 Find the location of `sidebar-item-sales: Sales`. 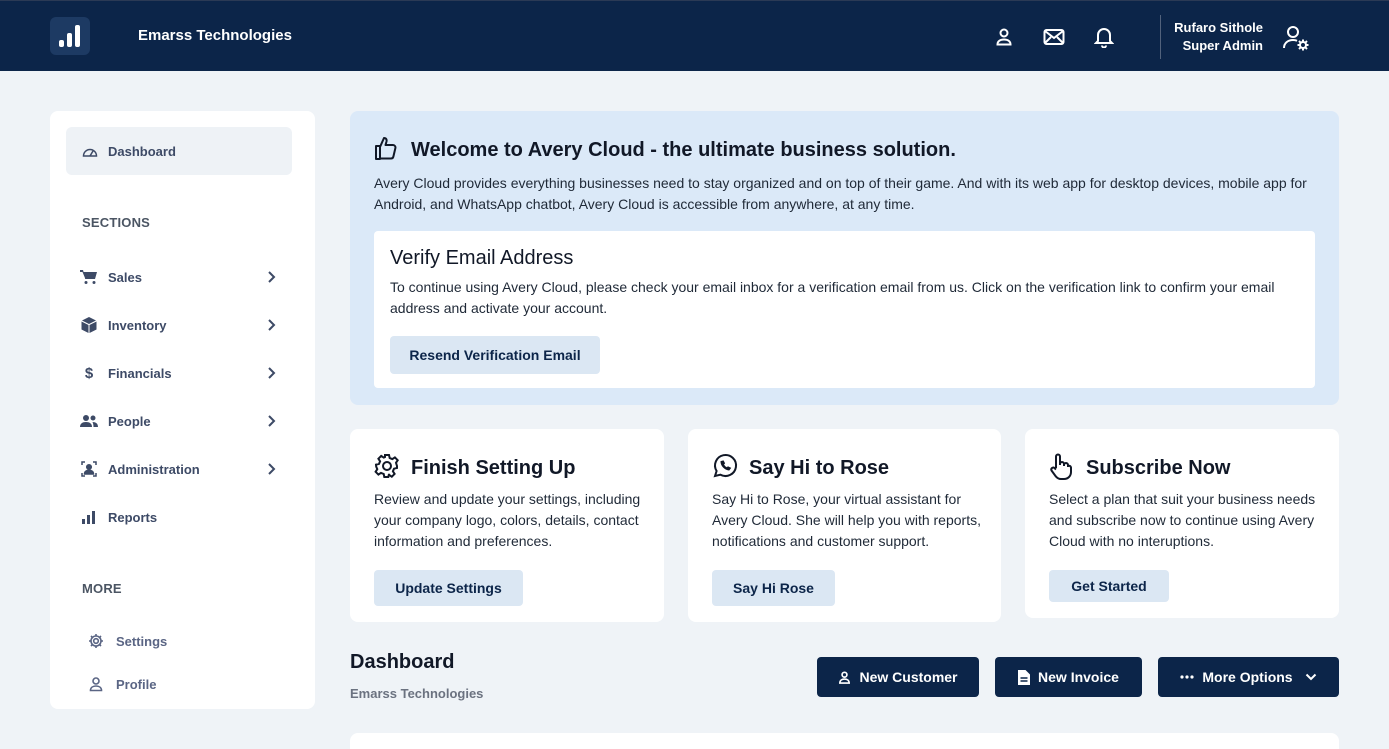

sidebar-item-sales: Sales is located at coordinates (178, 277).